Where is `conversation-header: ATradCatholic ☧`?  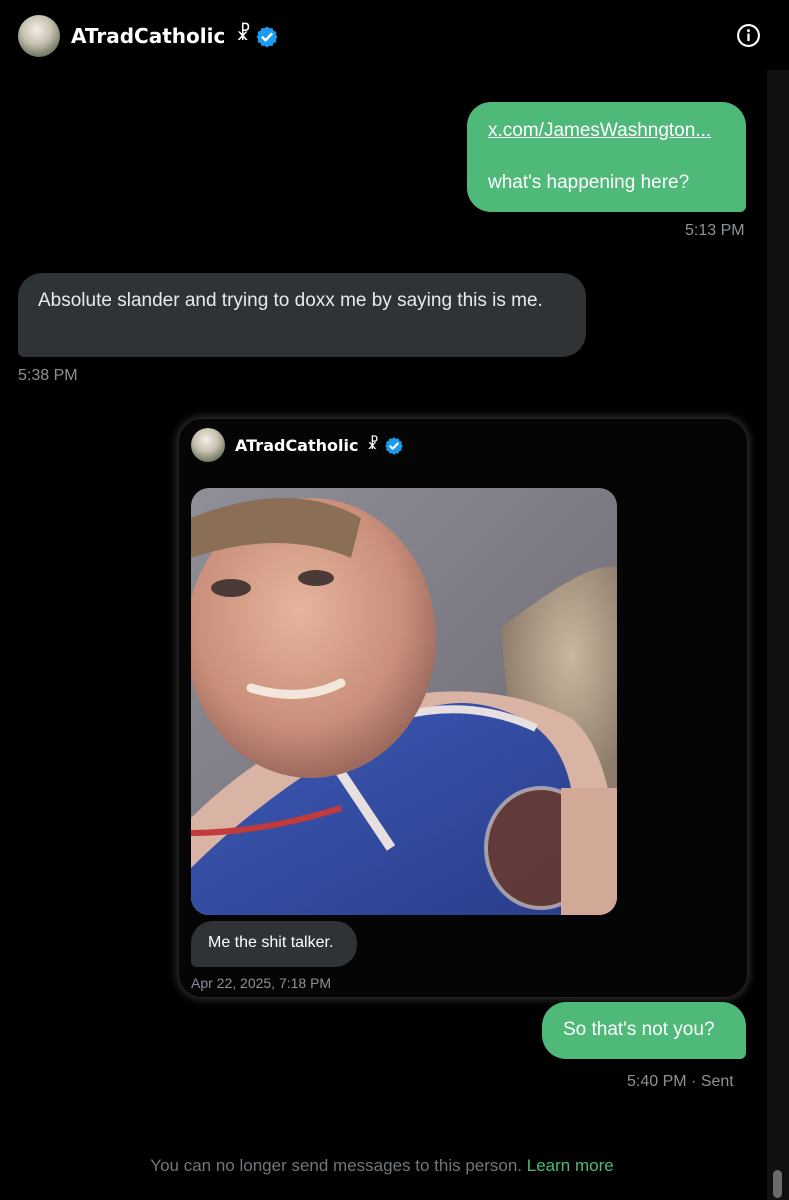
conversation-header: ATradCatholic ☧ is located at coordinates (394, 35).